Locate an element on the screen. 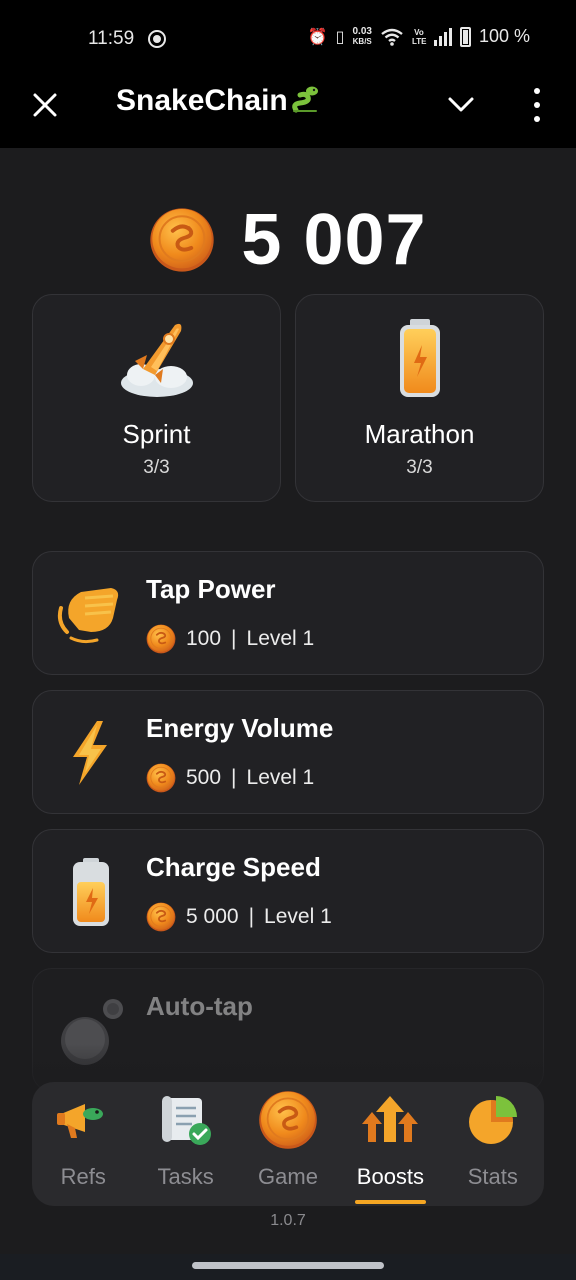 The width and height of the screenshot is (576, 1280). more-menu-button is located at coordinates (537, 105).